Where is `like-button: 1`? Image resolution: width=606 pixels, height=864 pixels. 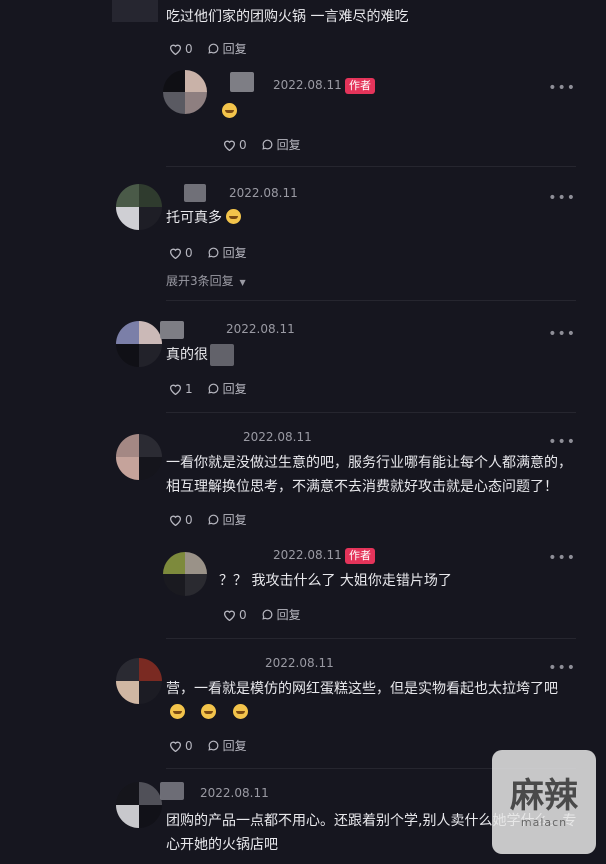
like-button: 1 is located at coordinates (181, 389).